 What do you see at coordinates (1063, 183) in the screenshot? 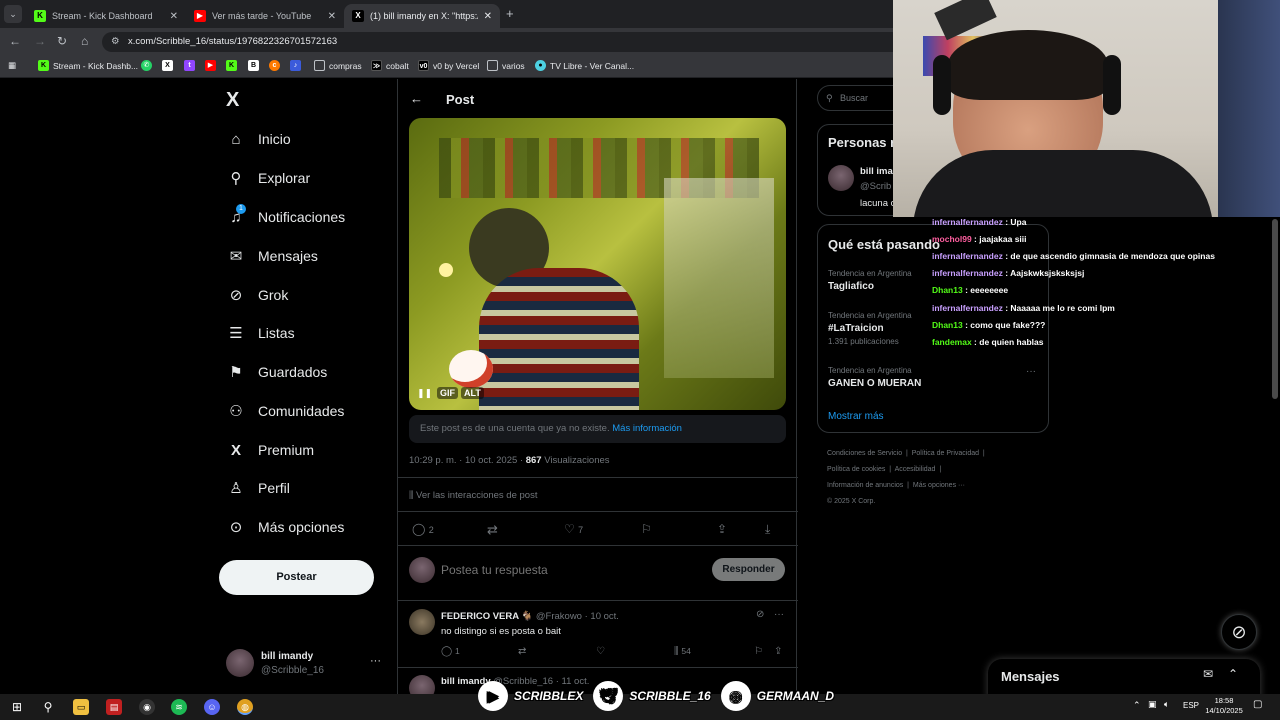
I see `streamer-shirt` at bounding box center [1063, 183].